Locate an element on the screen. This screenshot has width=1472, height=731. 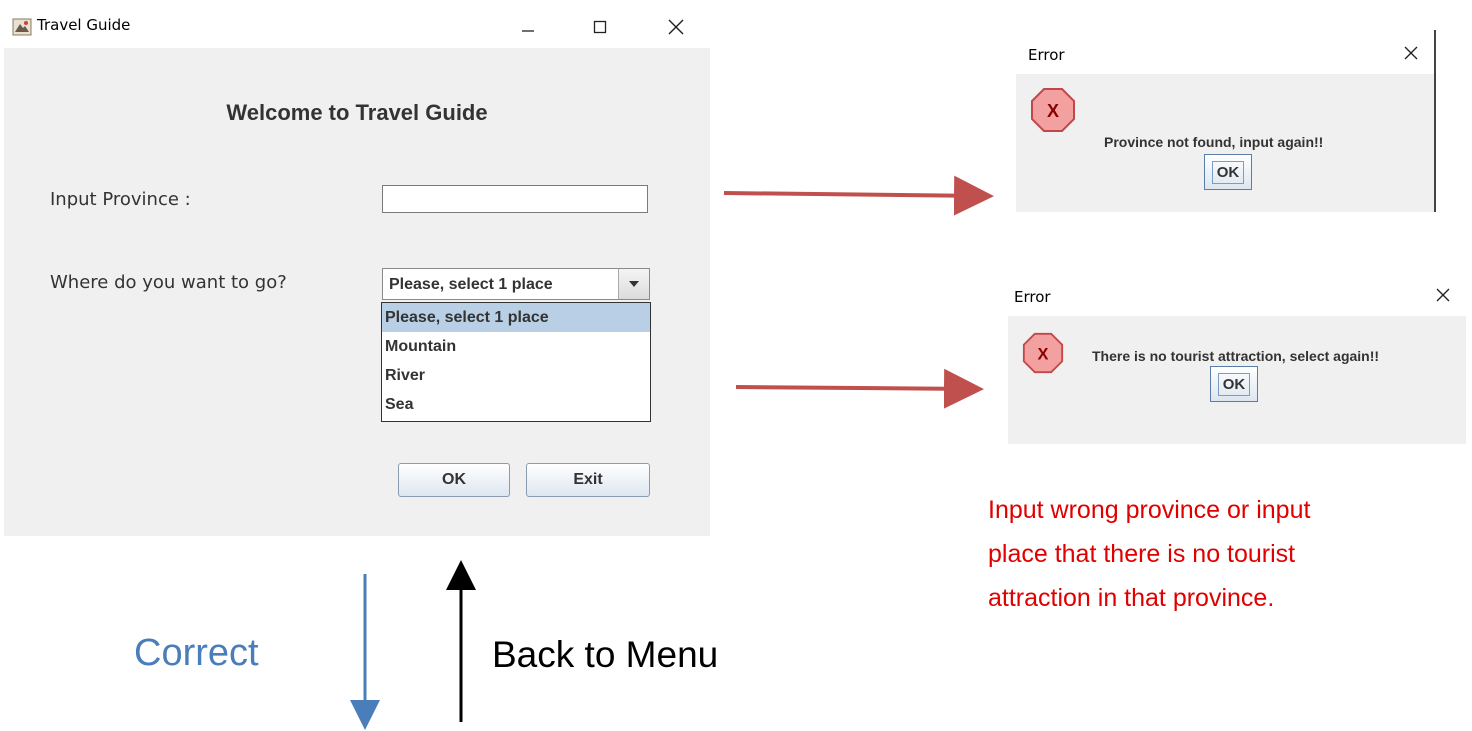
error-note-line: attraction in that province. is located at coordinates (1131, 598).